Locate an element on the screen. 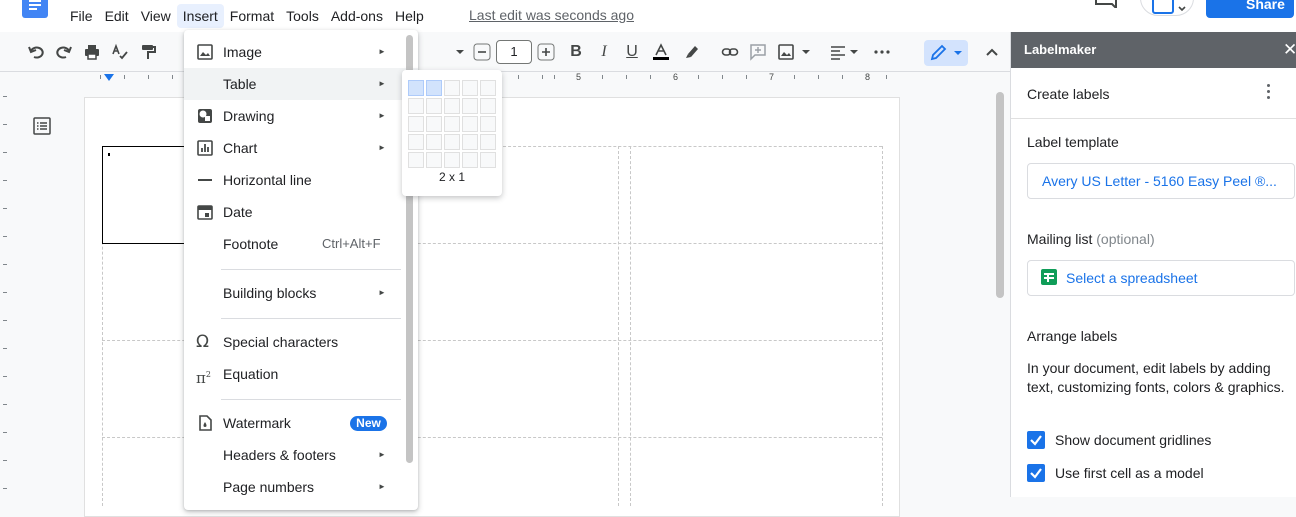  menu-item-headers-footers: Headers & footers ► is located at coordinates (301, 455).